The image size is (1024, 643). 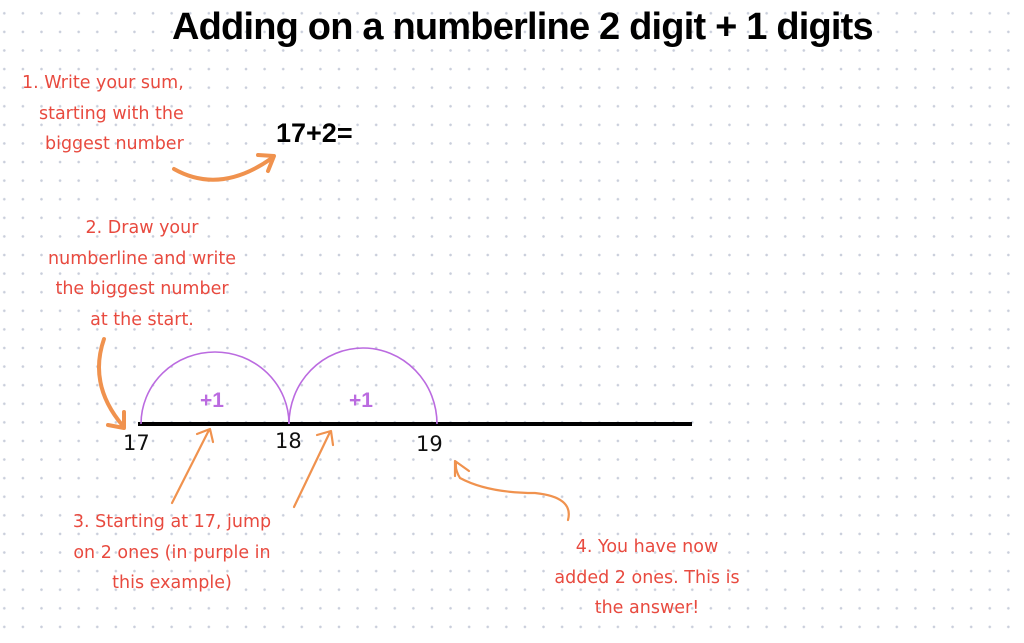 I want to click on tick-label-18: 18, so click(x=288, y=441).